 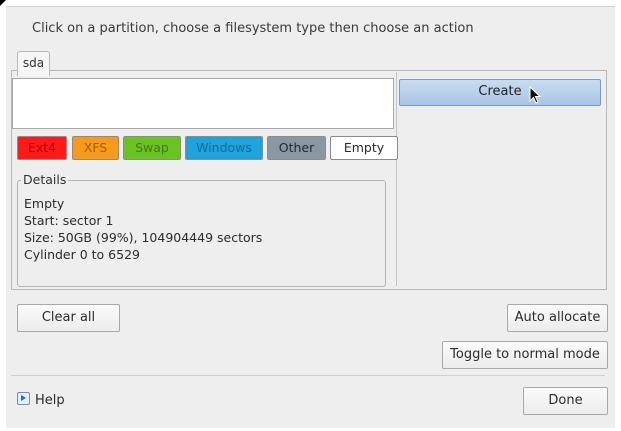 What do you see at coordinates (565, 401) in the screenshot?
I see `done-button: Done` at bounding box center [565, 401].